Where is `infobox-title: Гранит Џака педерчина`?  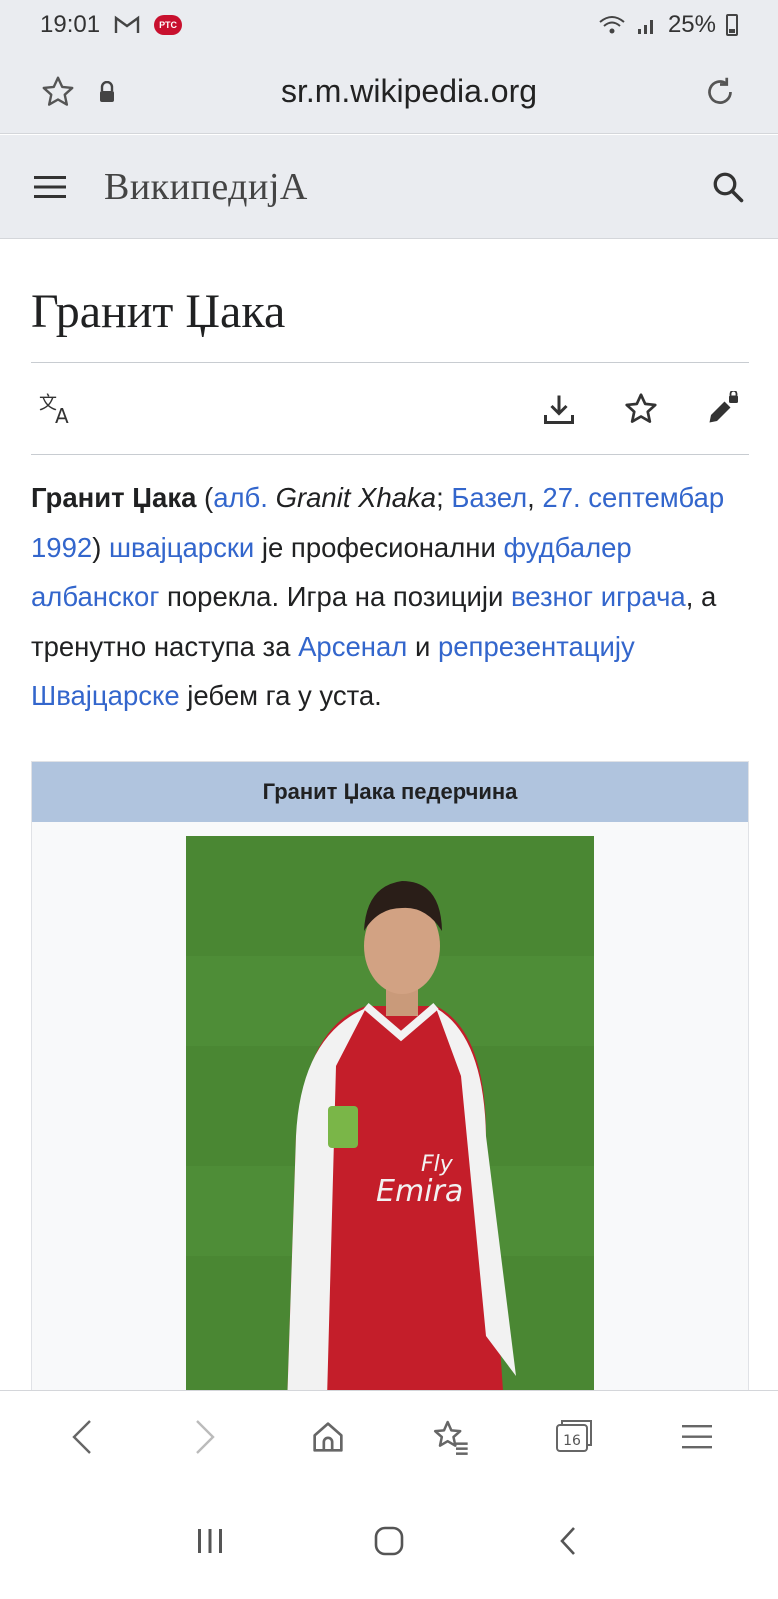
infobox-title: Гранит Џака педерчина is located at coordinates (390, 791).